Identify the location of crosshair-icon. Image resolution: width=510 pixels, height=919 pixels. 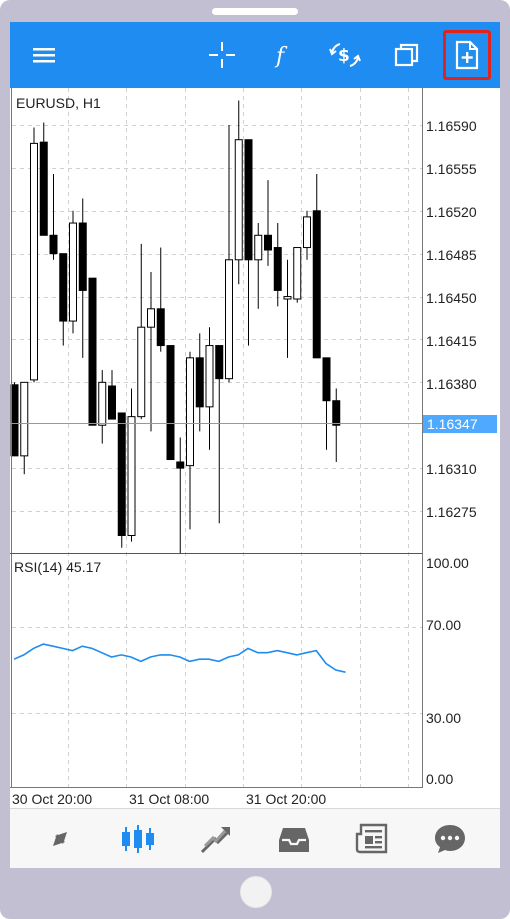
(222, 55).